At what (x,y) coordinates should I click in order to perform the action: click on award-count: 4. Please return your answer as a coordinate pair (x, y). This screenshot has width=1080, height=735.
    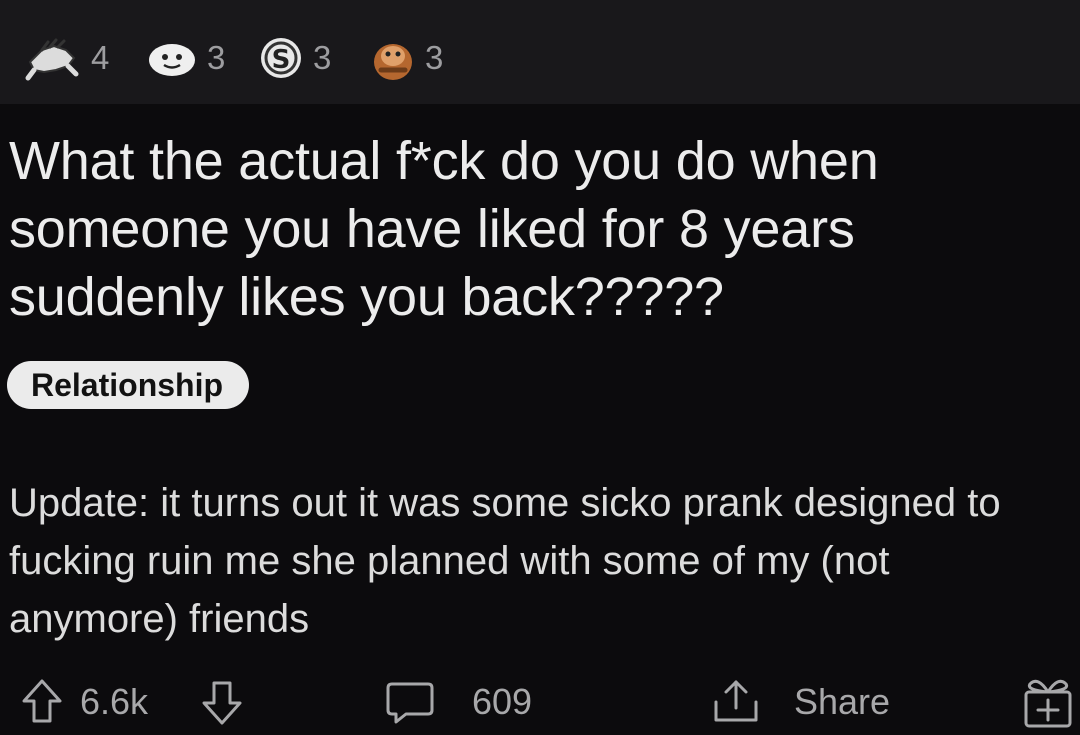
    Looking at the image, I should click on (100, 57).